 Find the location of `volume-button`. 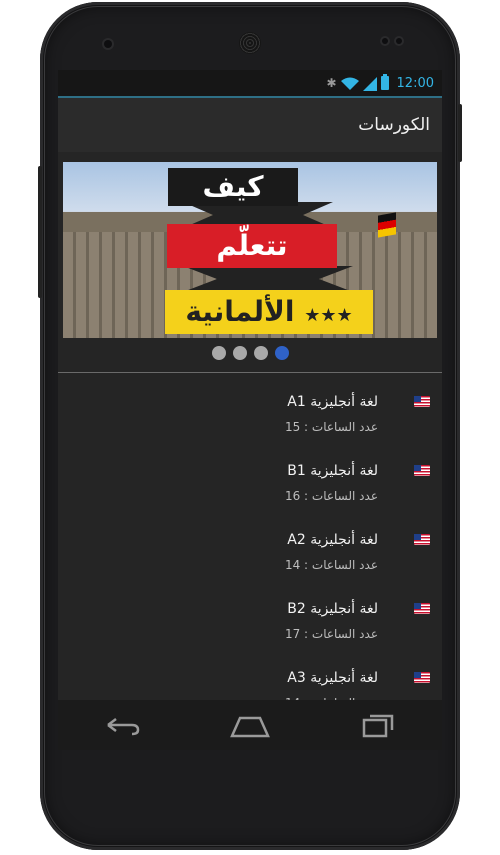

volume-button is located at coordinates (460, 133).